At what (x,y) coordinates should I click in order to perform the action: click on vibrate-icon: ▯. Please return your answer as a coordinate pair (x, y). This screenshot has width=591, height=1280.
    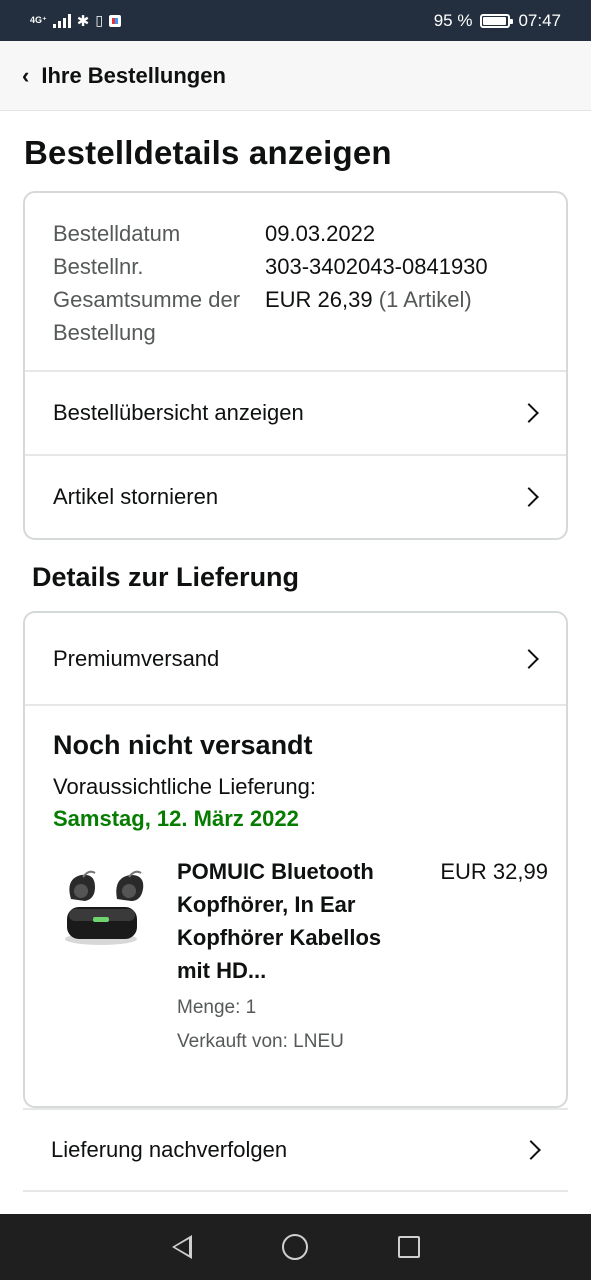
    Looking at the image, I should click on (99, 20).